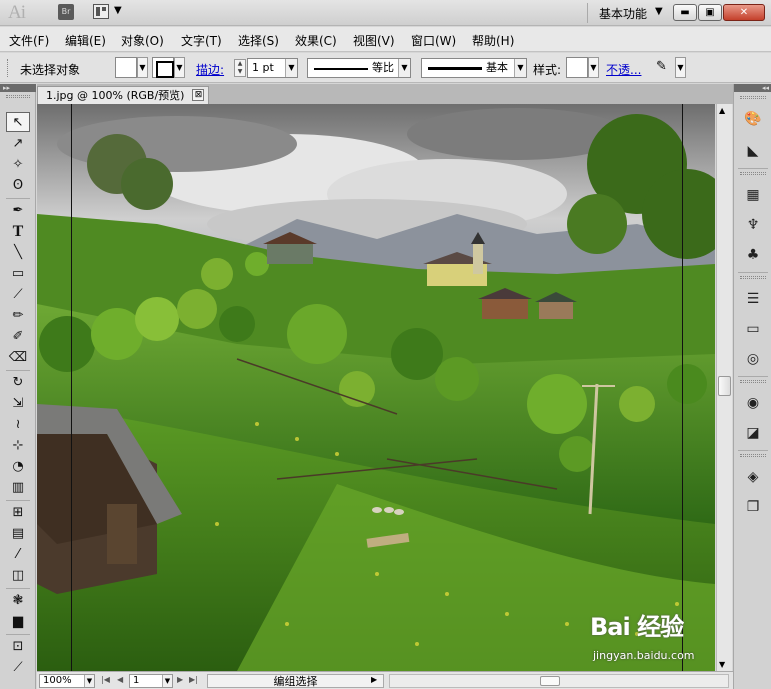  I want to click on graphic-styles-panel-icon: ◪, so click(753, 433).